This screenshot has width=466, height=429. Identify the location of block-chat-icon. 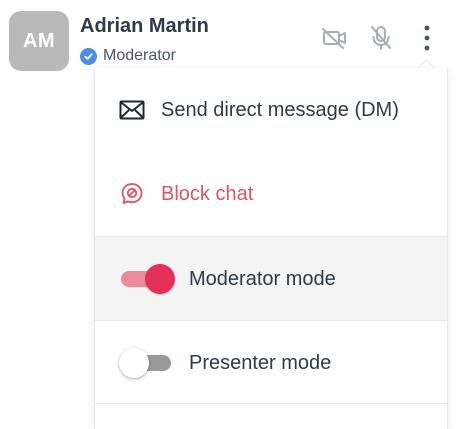
(132, 194).